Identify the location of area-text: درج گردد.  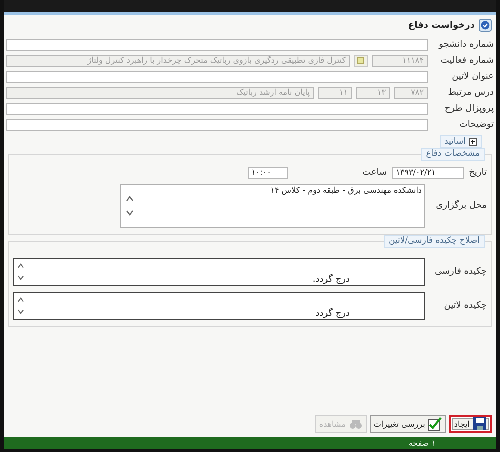
(333, 314).